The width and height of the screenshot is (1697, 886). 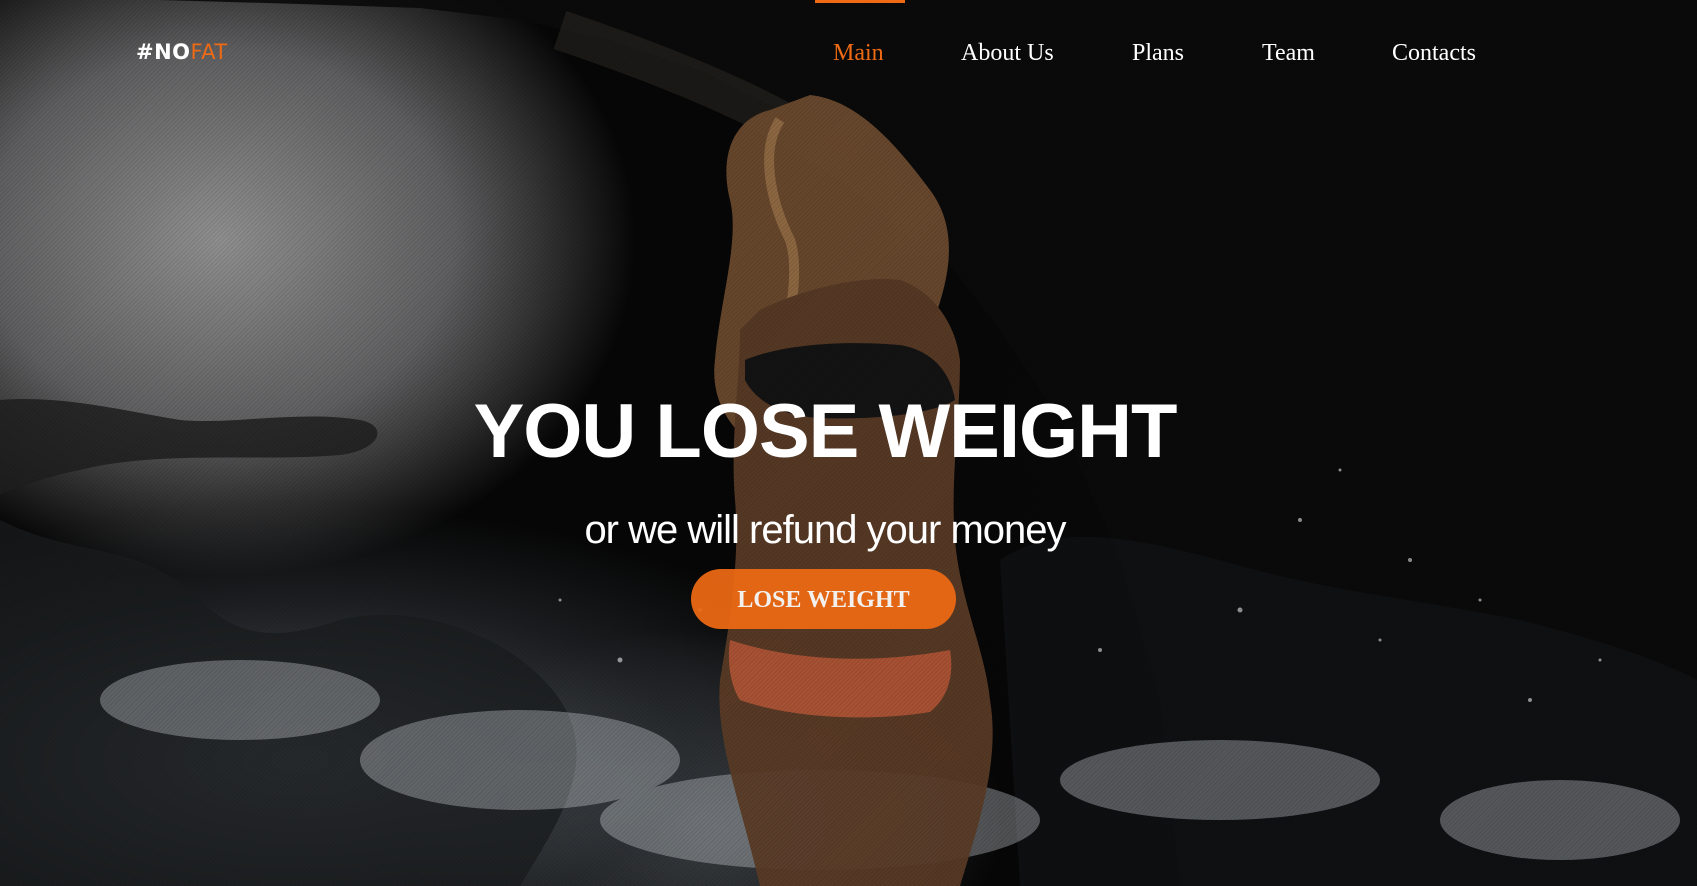 What do you see at coordinates (825, 431) in the screenshot?
I see `hero-headline: YOU LOSE WEIGHT` at bounding box center [825, 431].